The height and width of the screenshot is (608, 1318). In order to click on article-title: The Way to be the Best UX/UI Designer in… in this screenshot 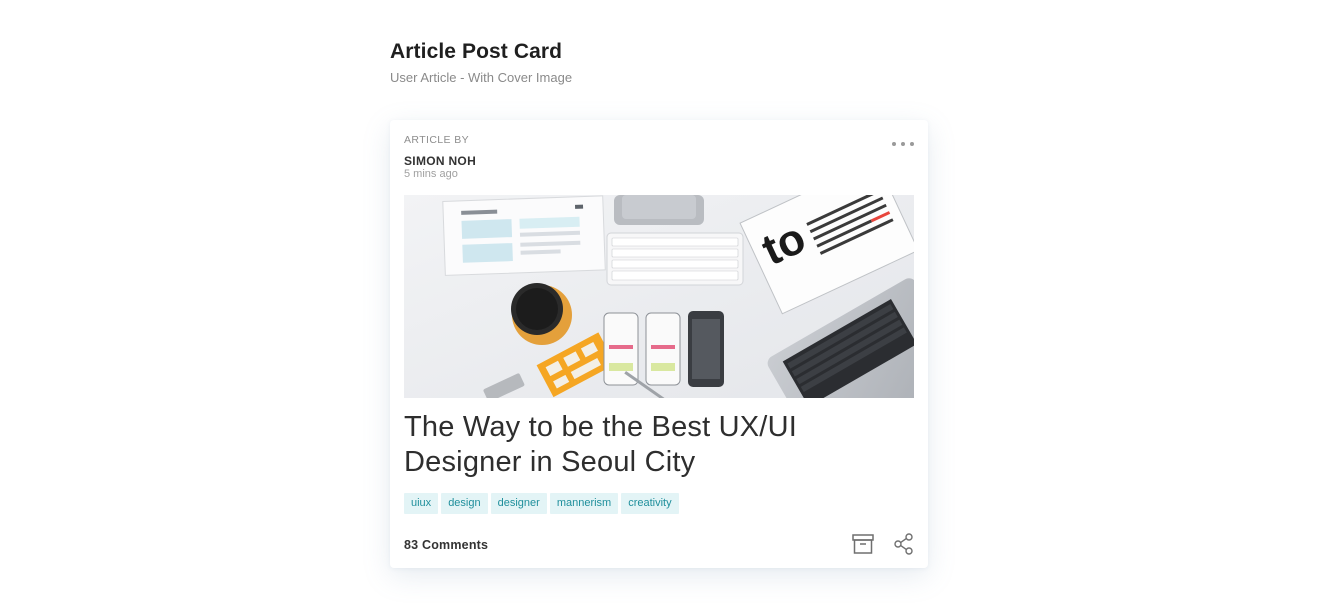, I will do `click(654, 445)`.